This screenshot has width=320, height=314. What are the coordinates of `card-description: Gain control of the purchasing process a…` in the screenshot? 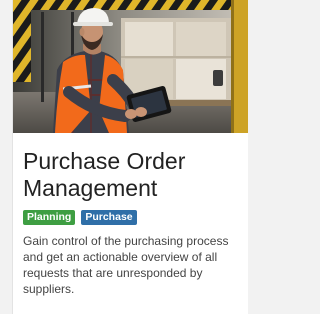 It's located at (126, 265).